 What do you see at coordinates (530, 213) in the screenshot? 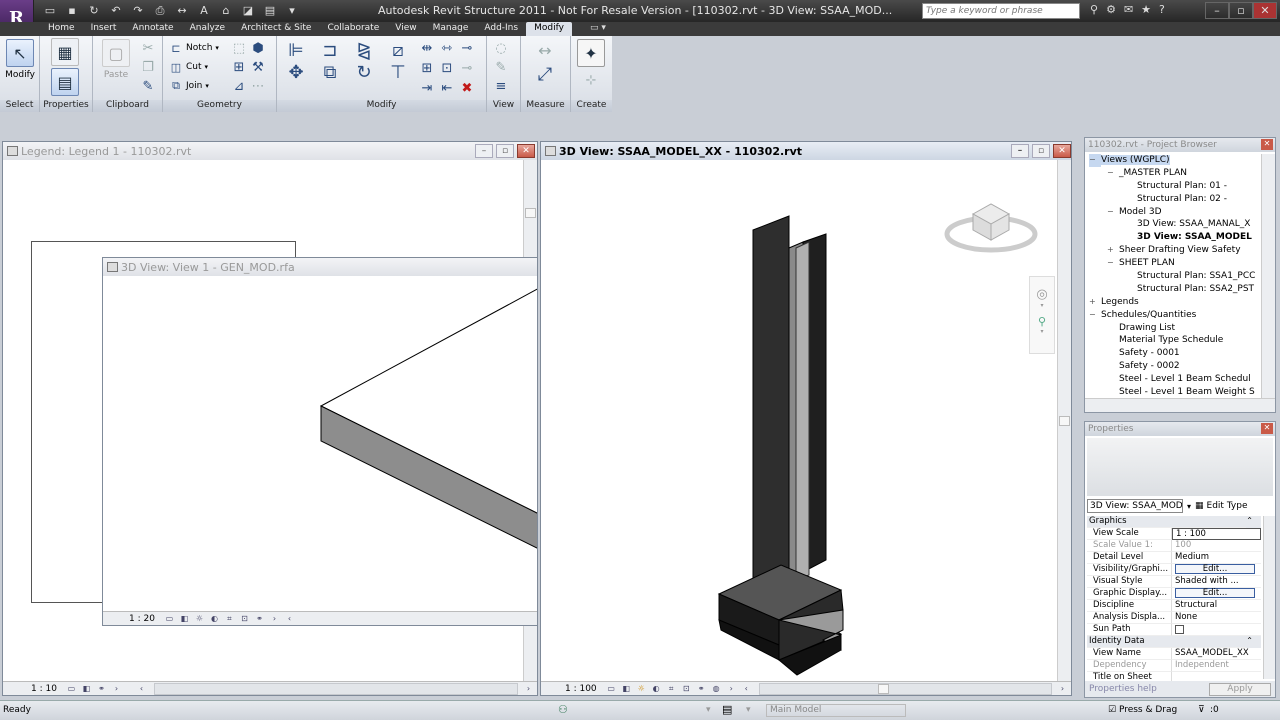
I see `legend-scroll-thumb` at bounding box center [530, 213].